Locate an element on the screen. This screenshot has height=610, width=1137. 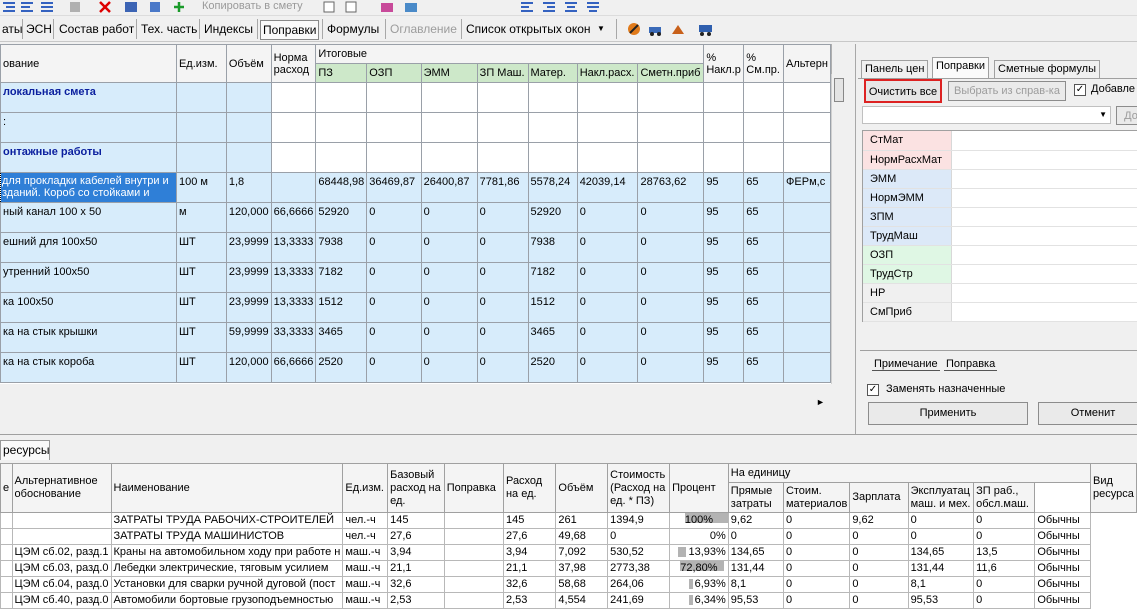
grid-cell-zpm: 7781,86 is located at coordinates (502, 187).